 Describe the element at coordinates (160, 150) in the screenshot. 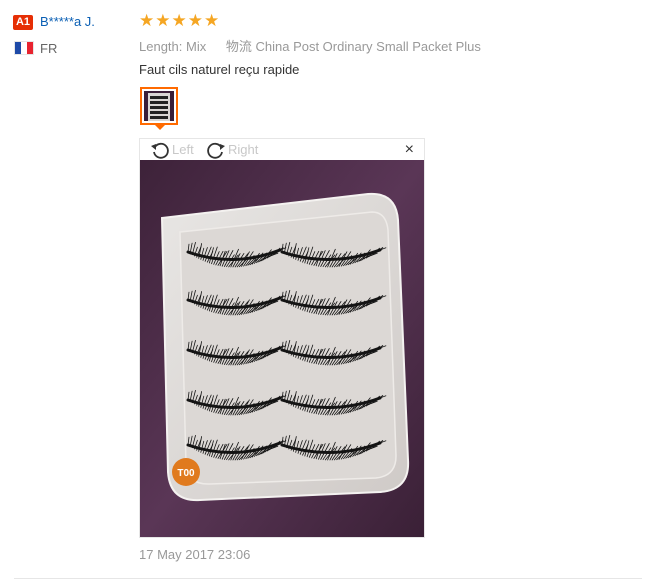

I see `rotate-left-icon` at that location.